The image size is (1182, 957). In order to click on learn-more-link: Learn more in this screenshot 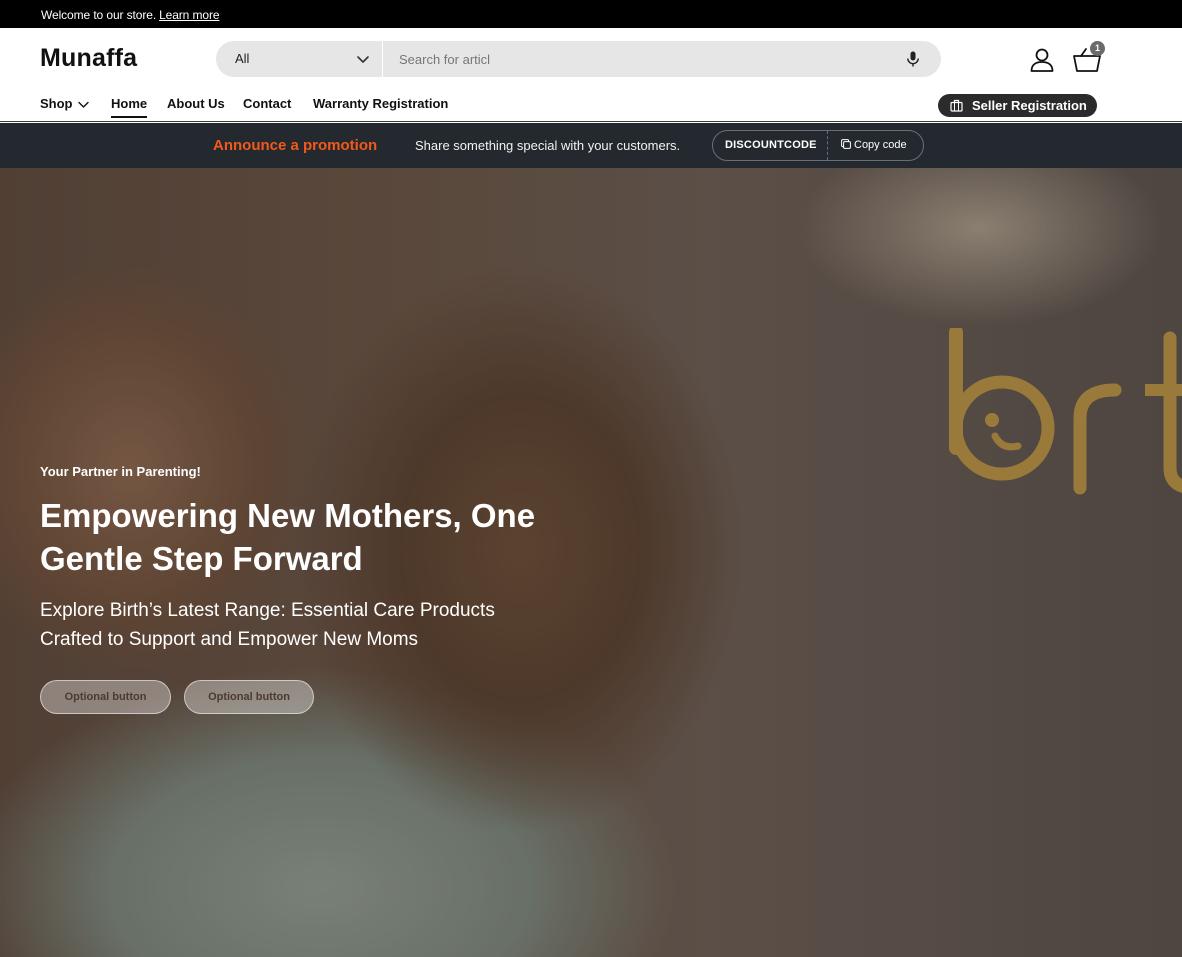, I will do `click(189, 15)`.